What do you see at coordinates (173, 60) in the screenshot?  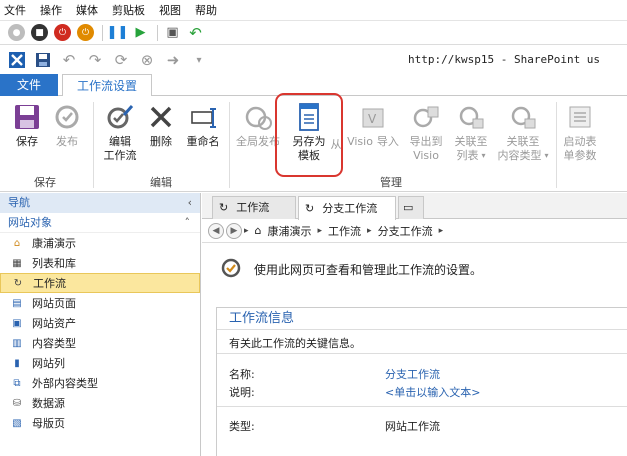 I see `forward-icon: ➜` at bounding box center [173, 60].